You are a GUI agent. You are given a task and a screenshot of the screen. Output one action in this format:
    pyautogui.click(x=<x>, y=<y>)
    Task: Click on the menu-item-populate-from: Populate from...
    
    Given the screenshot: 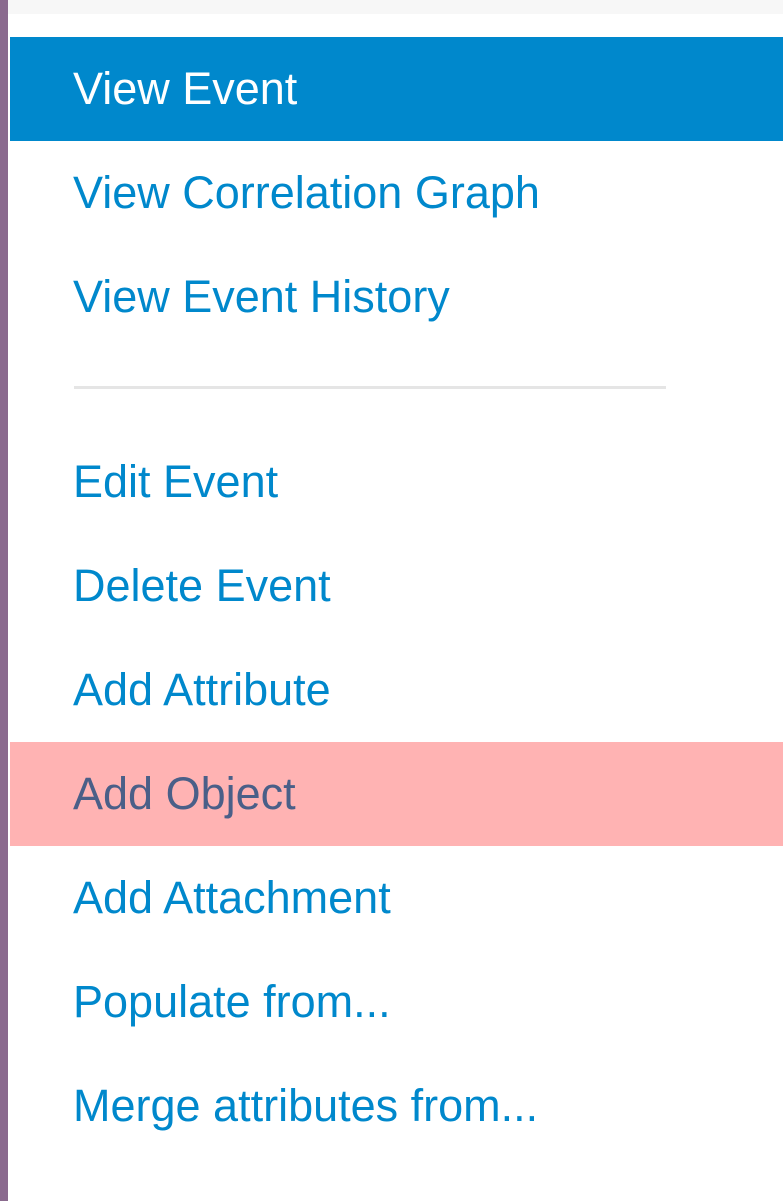 What is the action you would take?
    pyautogui.click(x=396, y=1002)
    